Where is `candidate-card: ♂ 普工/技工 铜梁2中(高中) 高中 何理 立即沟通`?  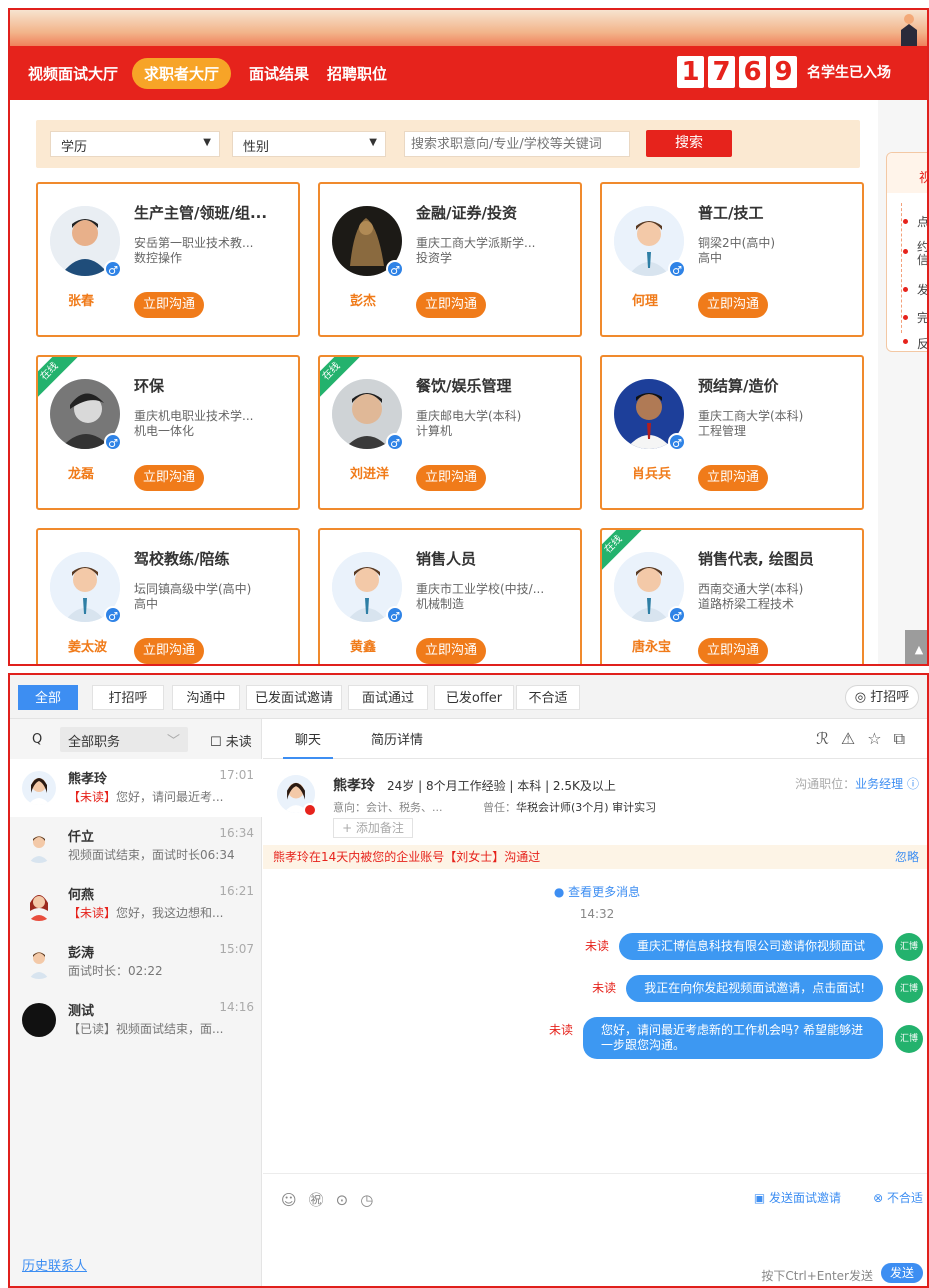 candidate-card: ♂ 普工/技工 铜梁2中(高中) 高中 何理 立即沟通 is located at coordinates (732, 259).